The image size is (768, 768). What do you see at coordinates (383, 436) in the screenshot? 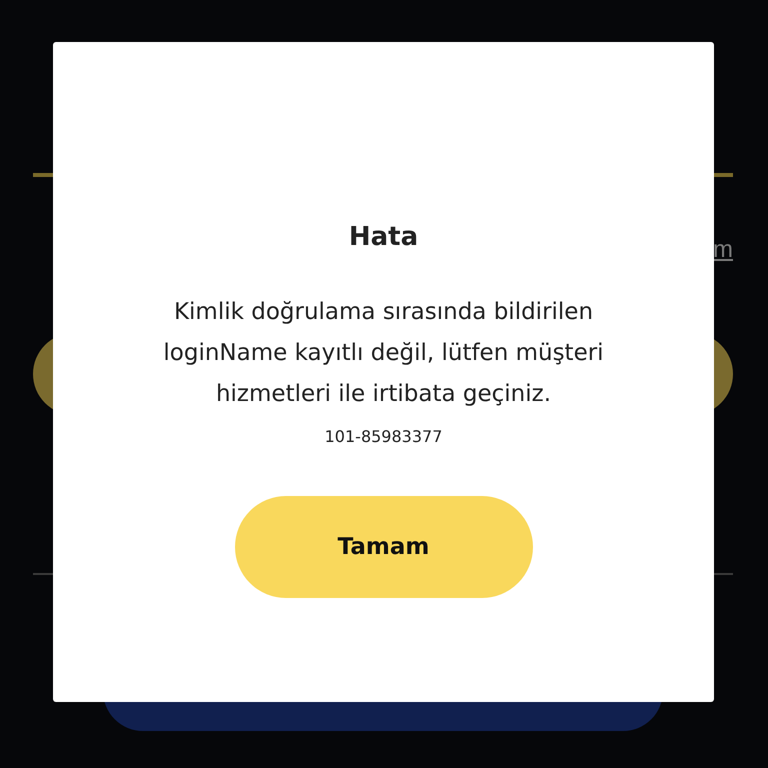
I see `error-code: 101-85983377` at bounding box center [383, 436].